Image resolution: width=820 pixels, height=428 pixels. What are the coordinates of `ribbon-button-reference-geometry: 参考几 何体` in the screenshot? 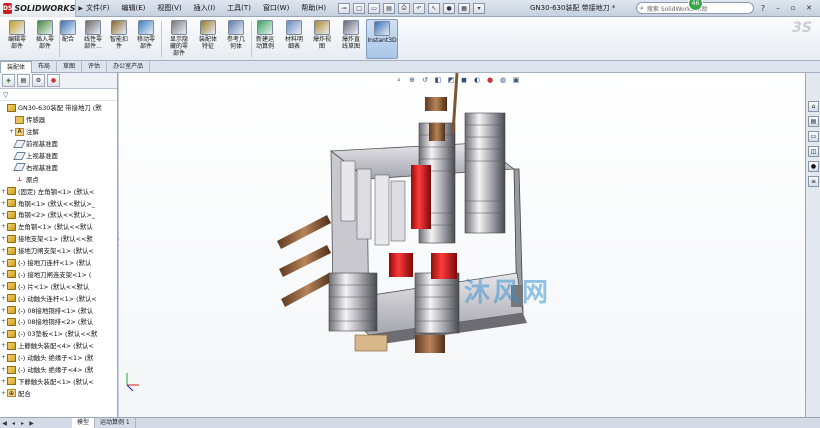 It's located at (236, 39).